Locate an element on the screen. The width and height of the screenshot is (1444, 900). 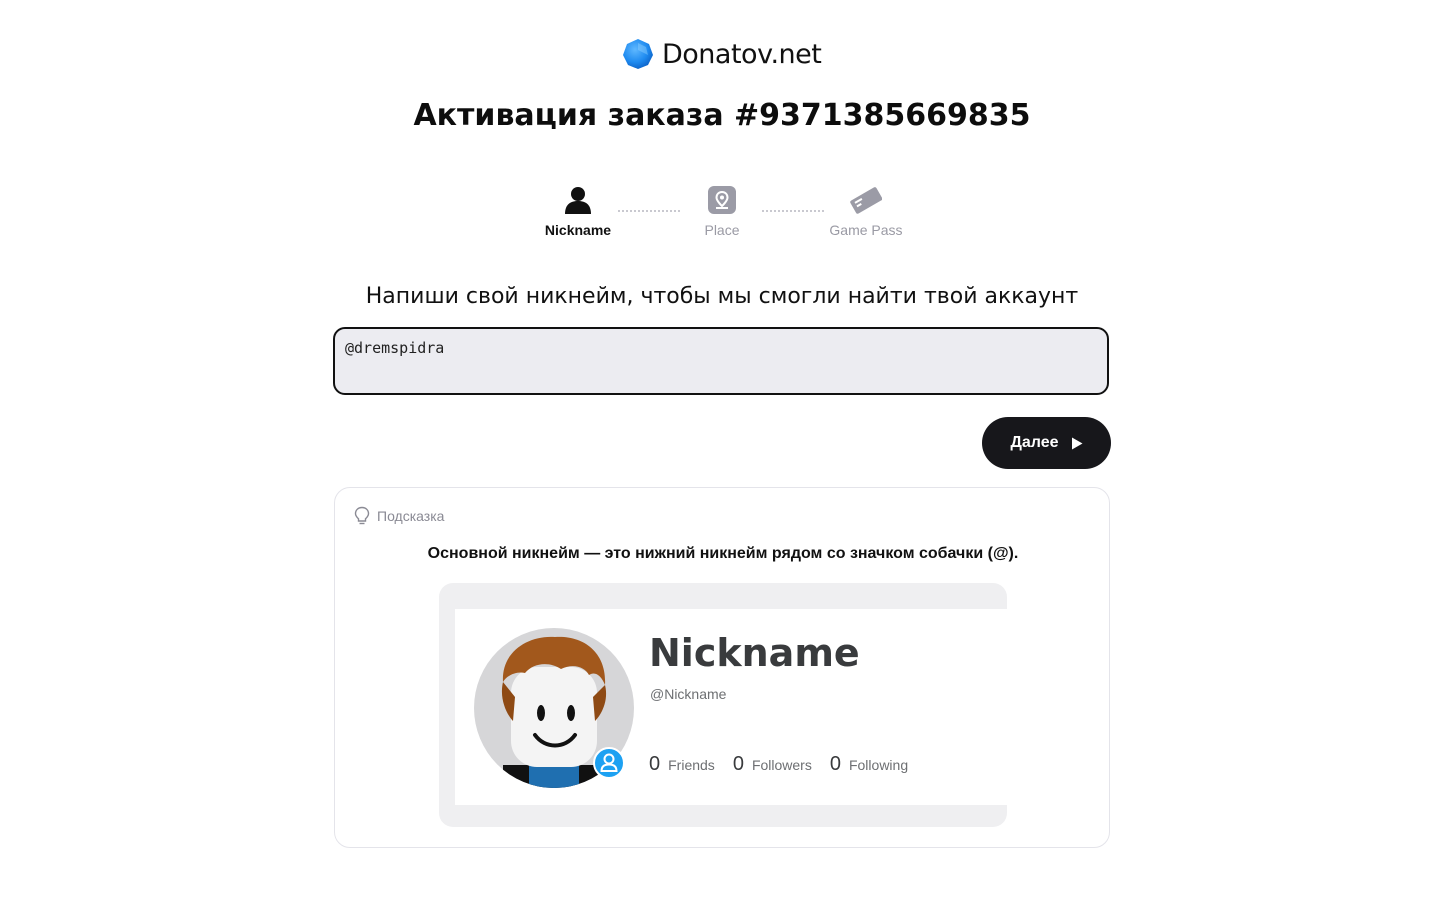
stat-label: Friends is located at coordinates (691, 765).